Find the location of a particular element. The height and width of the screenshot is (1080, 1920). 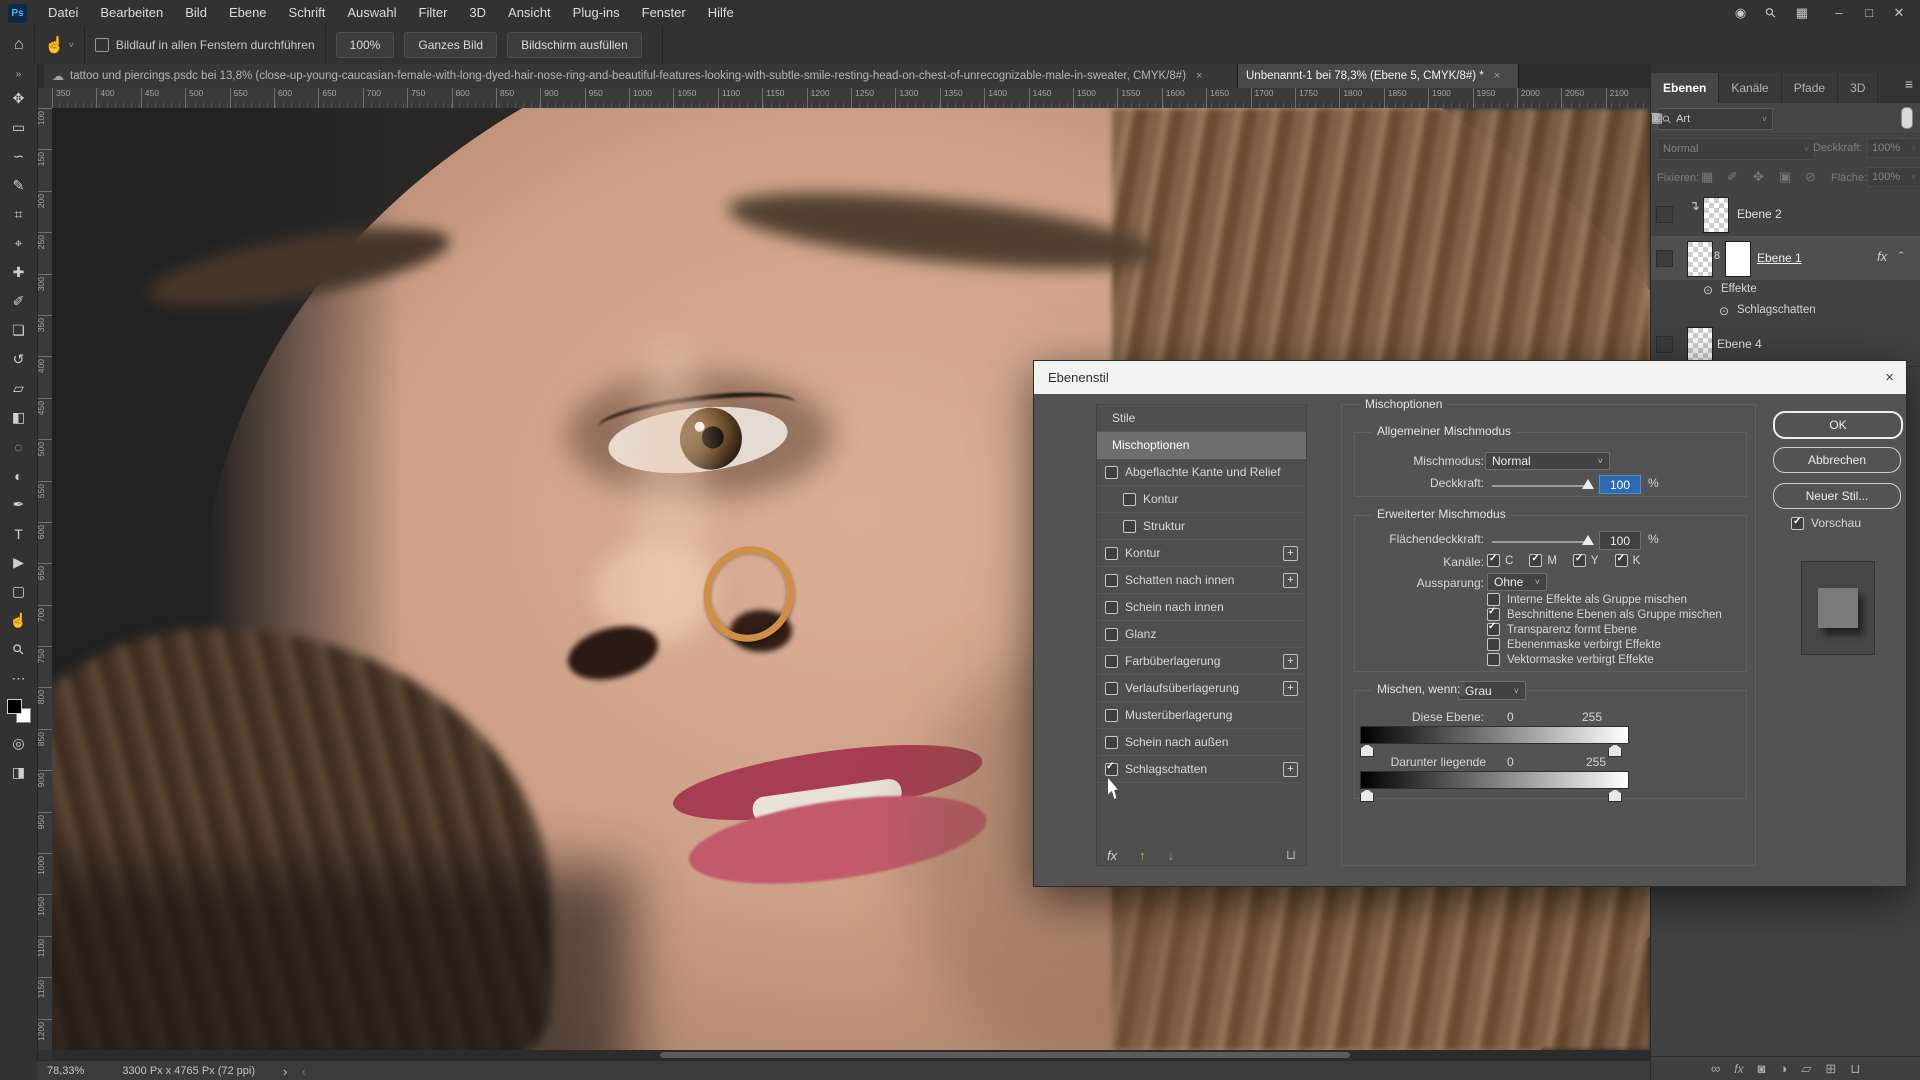

horizontal-scrollbar is located at coordinates (851, 1055).